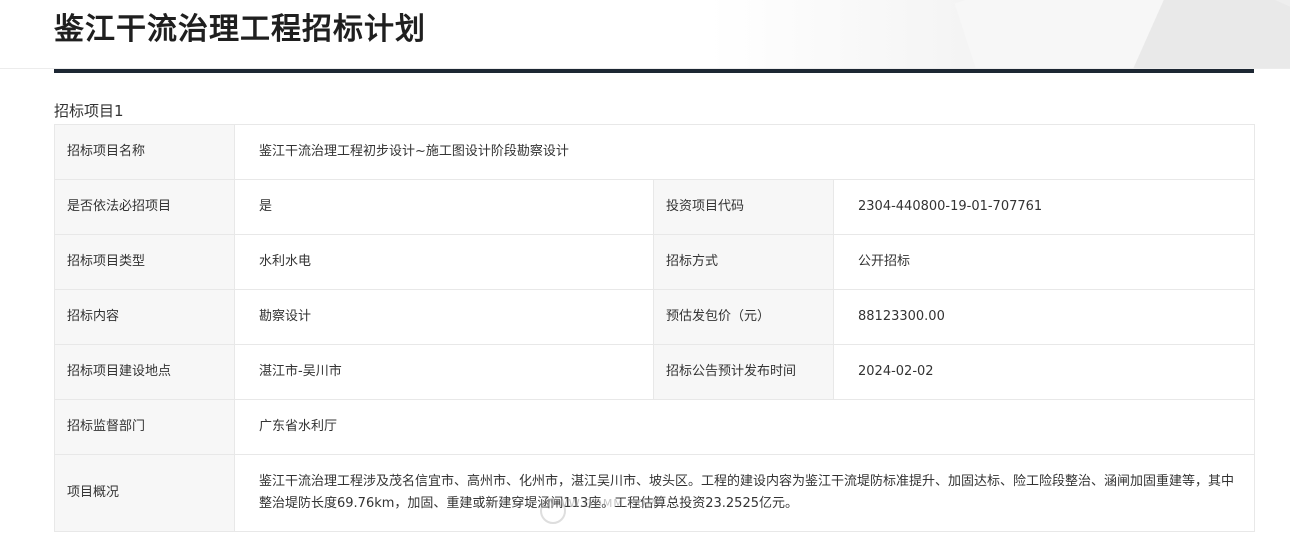  I want to click on page-title: 鉴江干流治理工程招标计划, so click(240, 29).